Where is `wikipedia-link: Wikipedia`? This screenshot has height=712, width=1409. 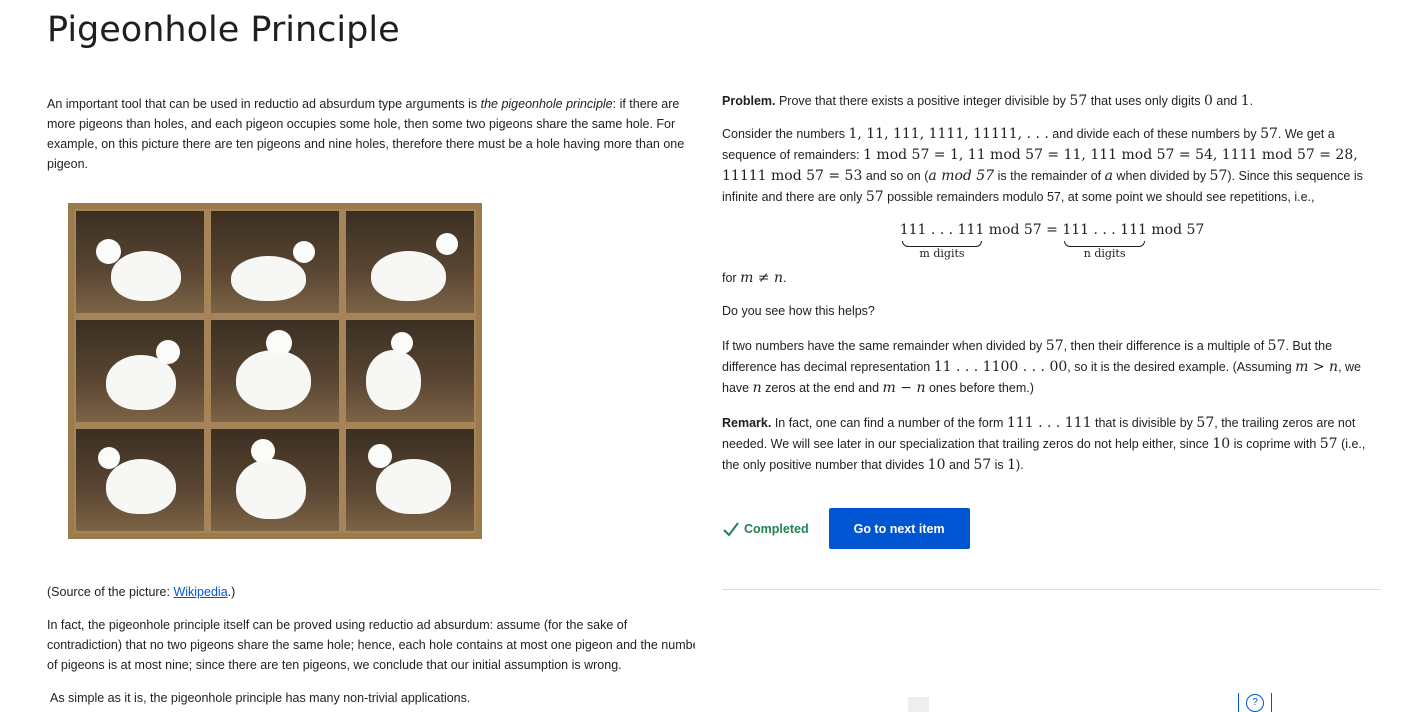
wikipedia-link: Wikipedia is located at coordinates (200, 592).